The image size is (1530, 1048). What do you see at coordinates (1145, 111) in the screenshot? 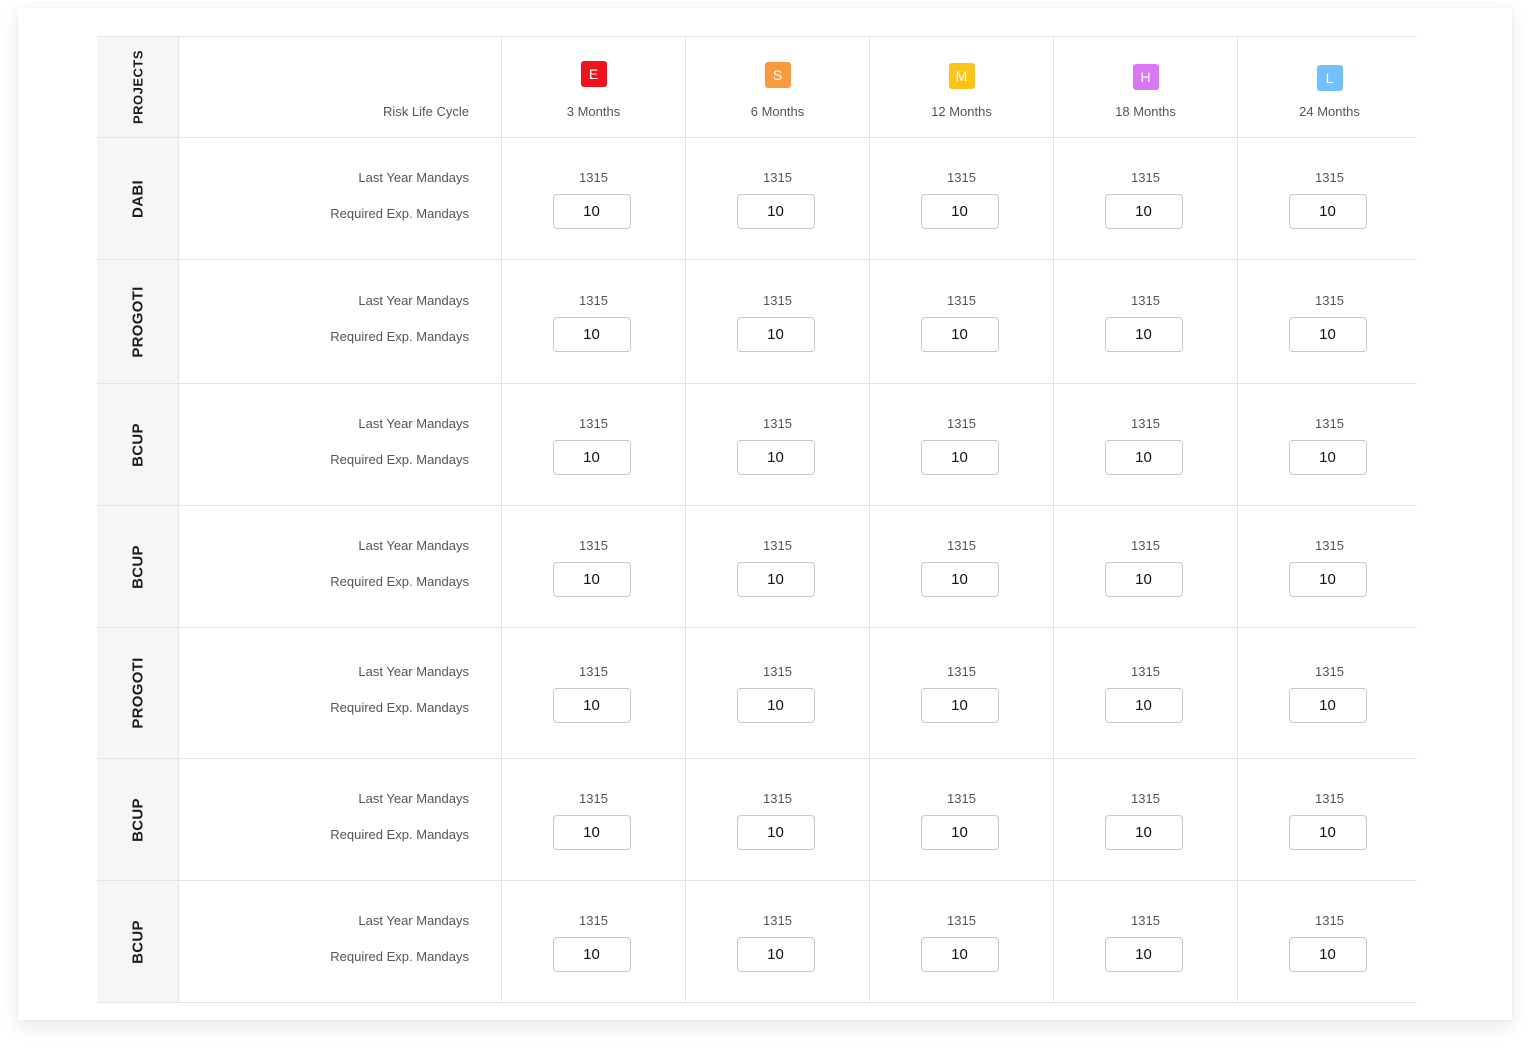
I see `period-label: 18 Months` at bounding box center [1145, 111].